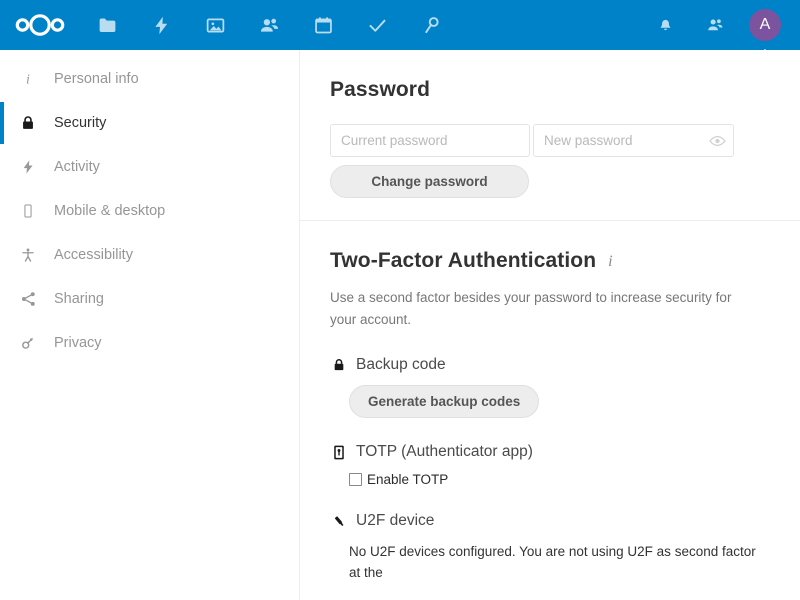  I want to click on provider-name: Backup code, so click(401, 364).